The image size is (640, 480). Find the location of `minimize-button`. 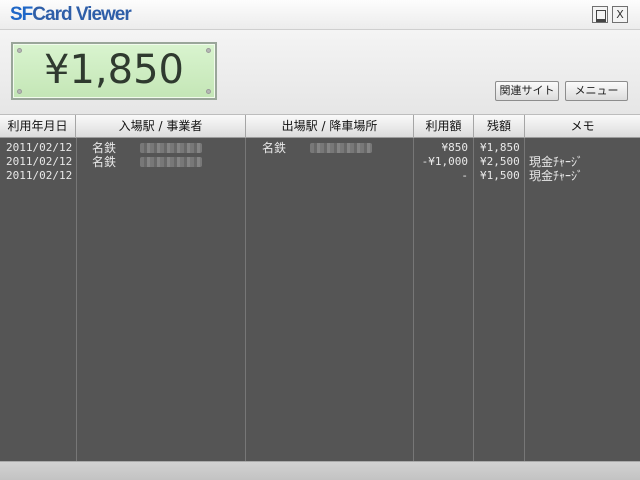

minimize-button is located at coordinates (600, 14).